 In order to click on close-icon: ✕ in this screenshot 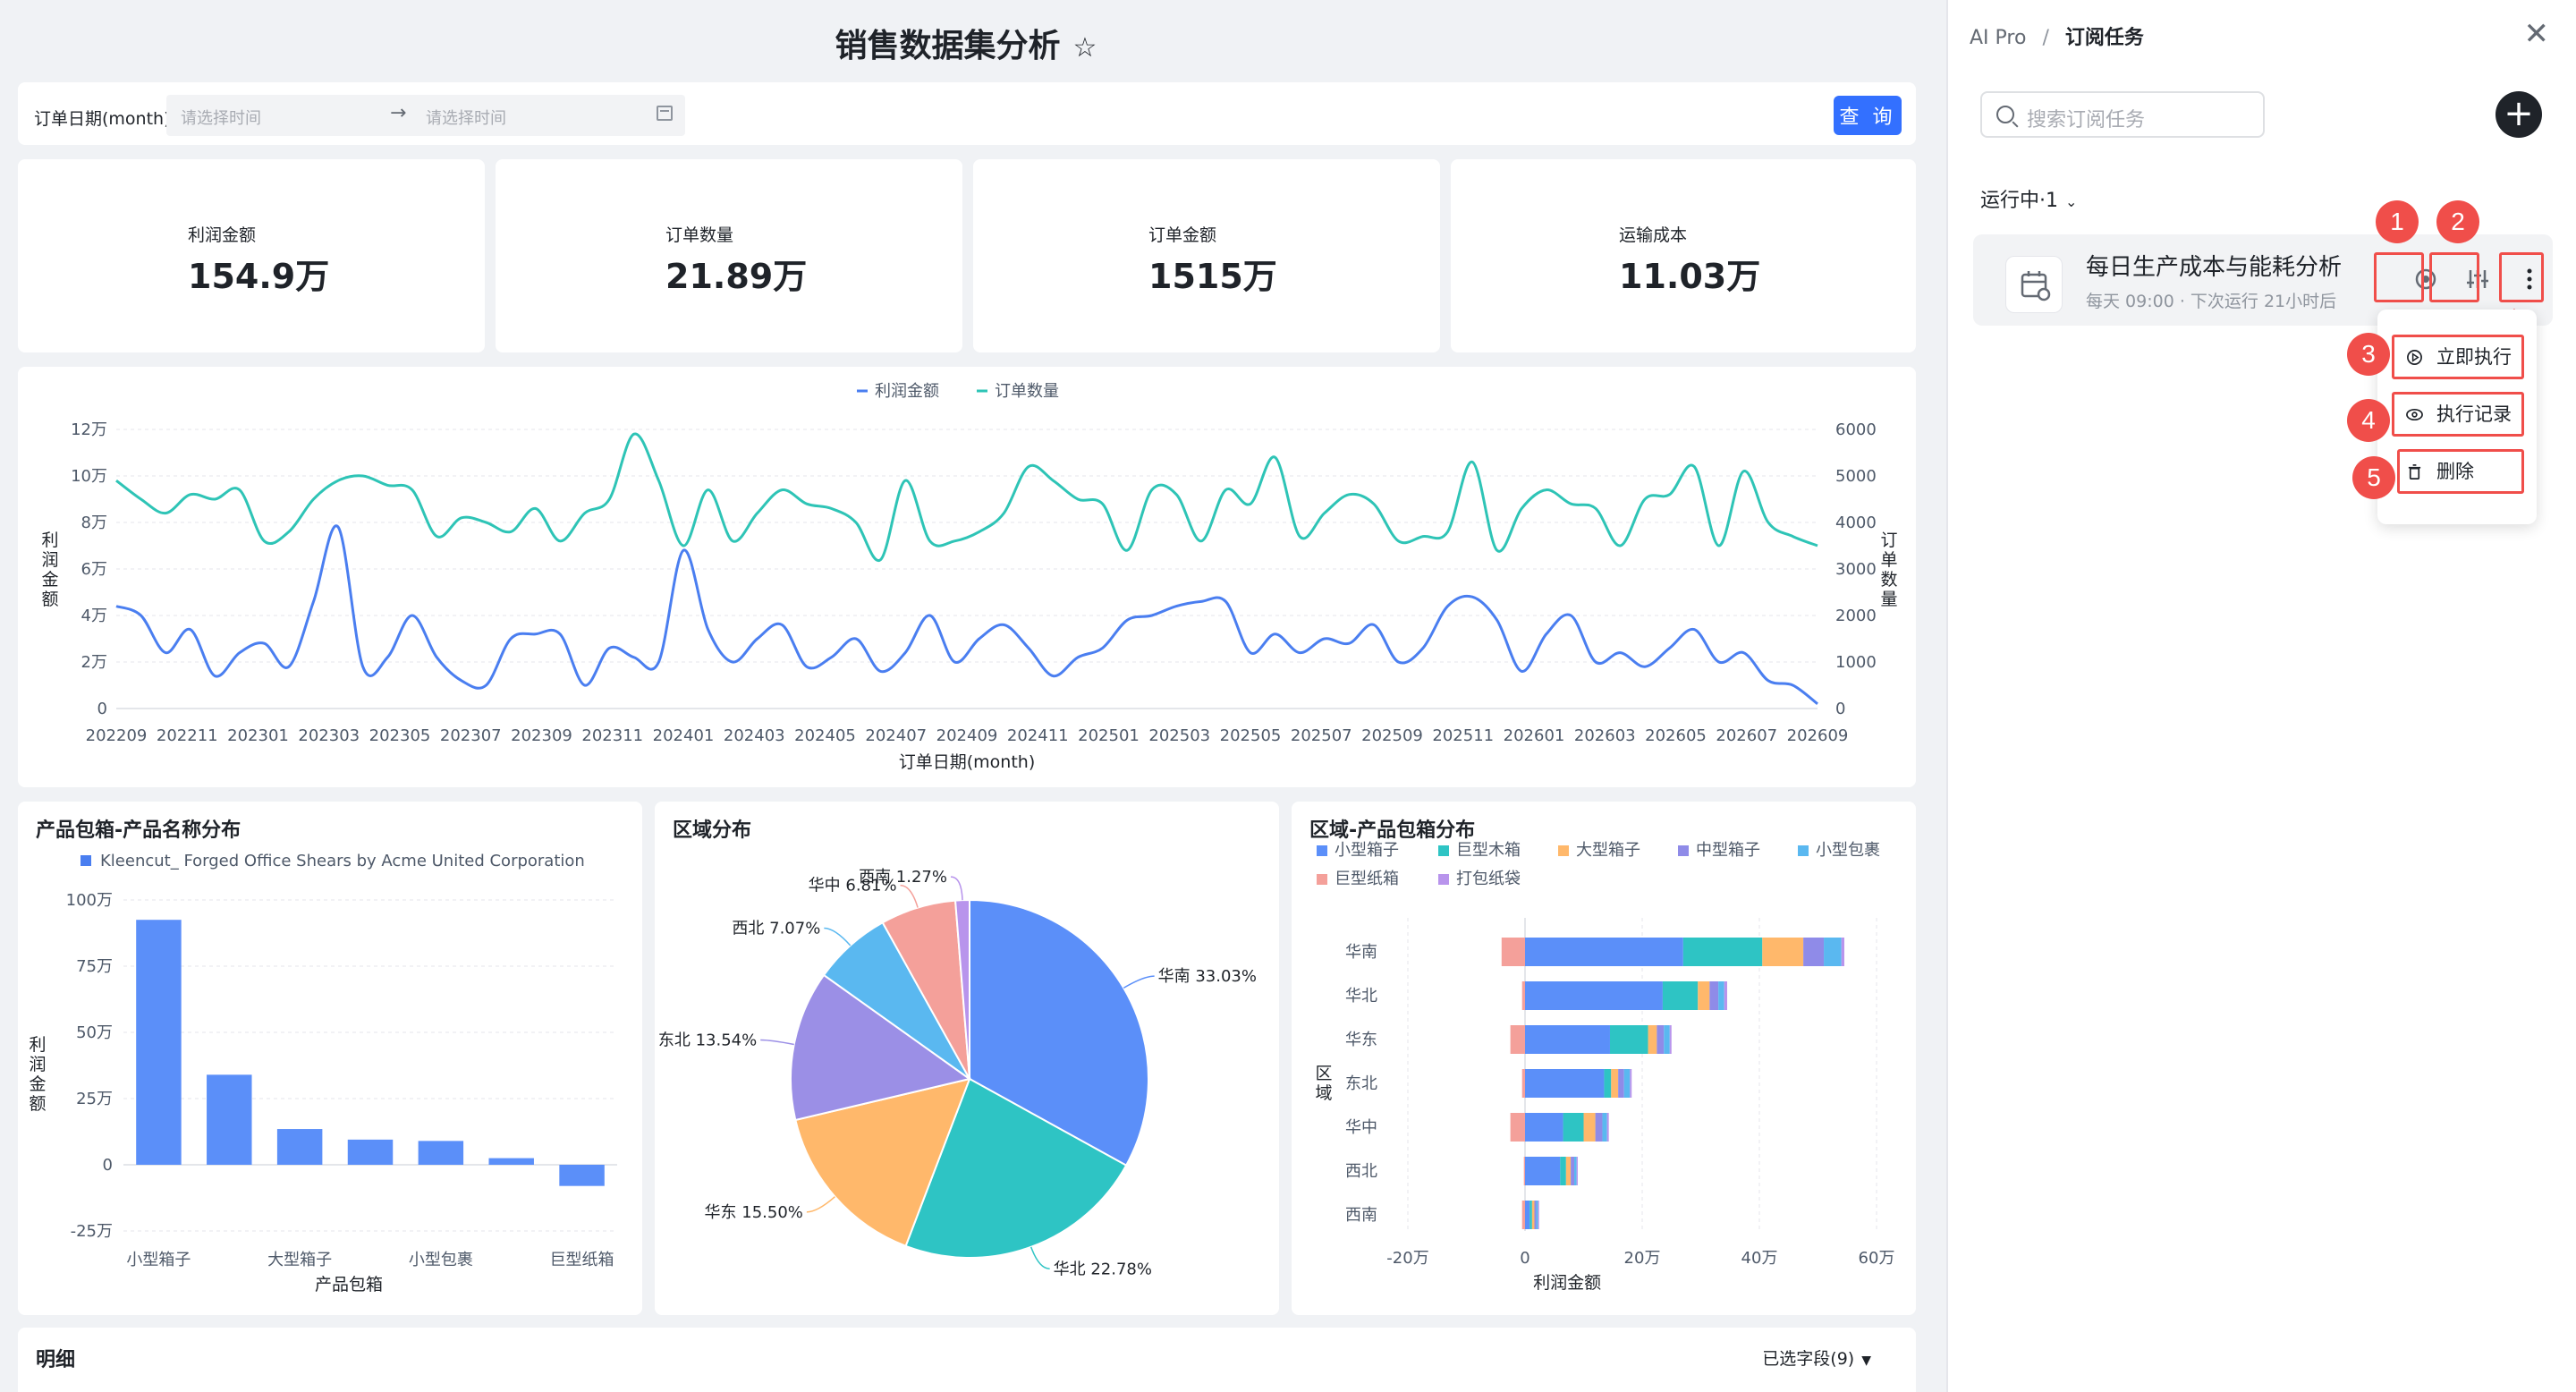, I will do `click(2537, 34)`.